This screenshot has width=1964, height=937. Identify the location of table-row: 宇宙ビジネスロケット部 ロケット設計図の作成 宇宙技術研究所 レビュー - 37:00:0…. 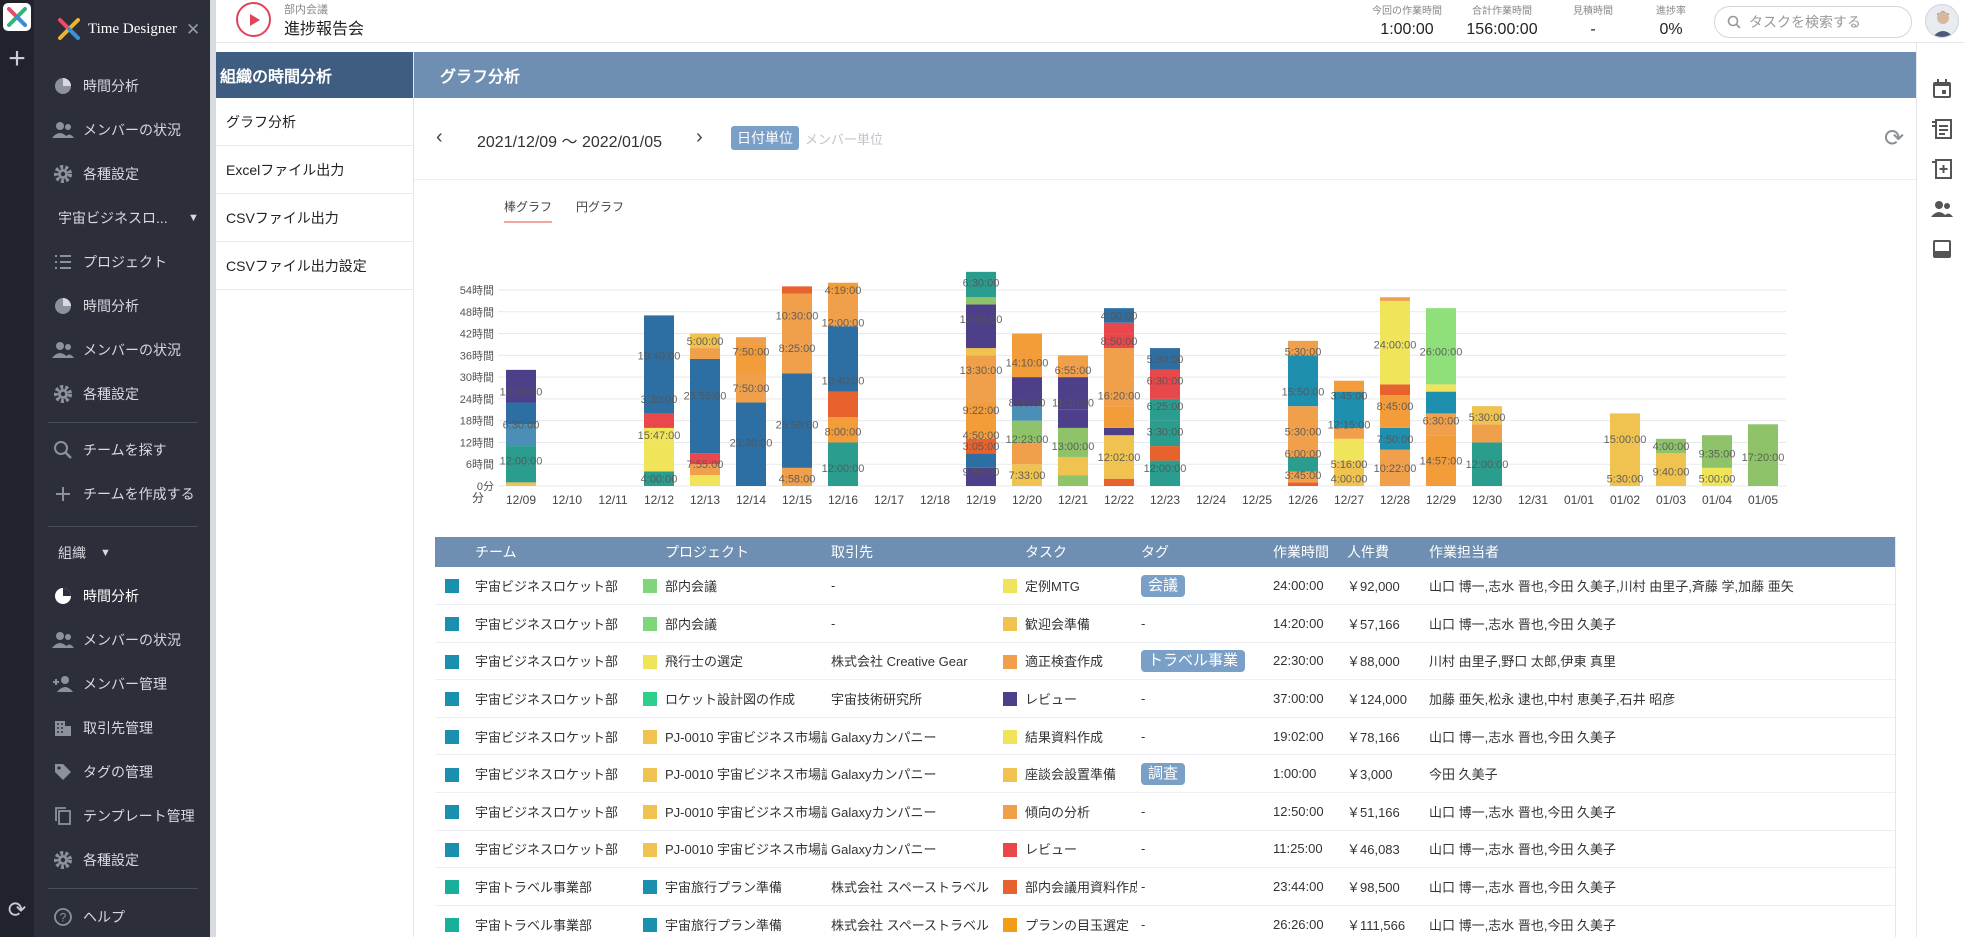
(1165, 699).